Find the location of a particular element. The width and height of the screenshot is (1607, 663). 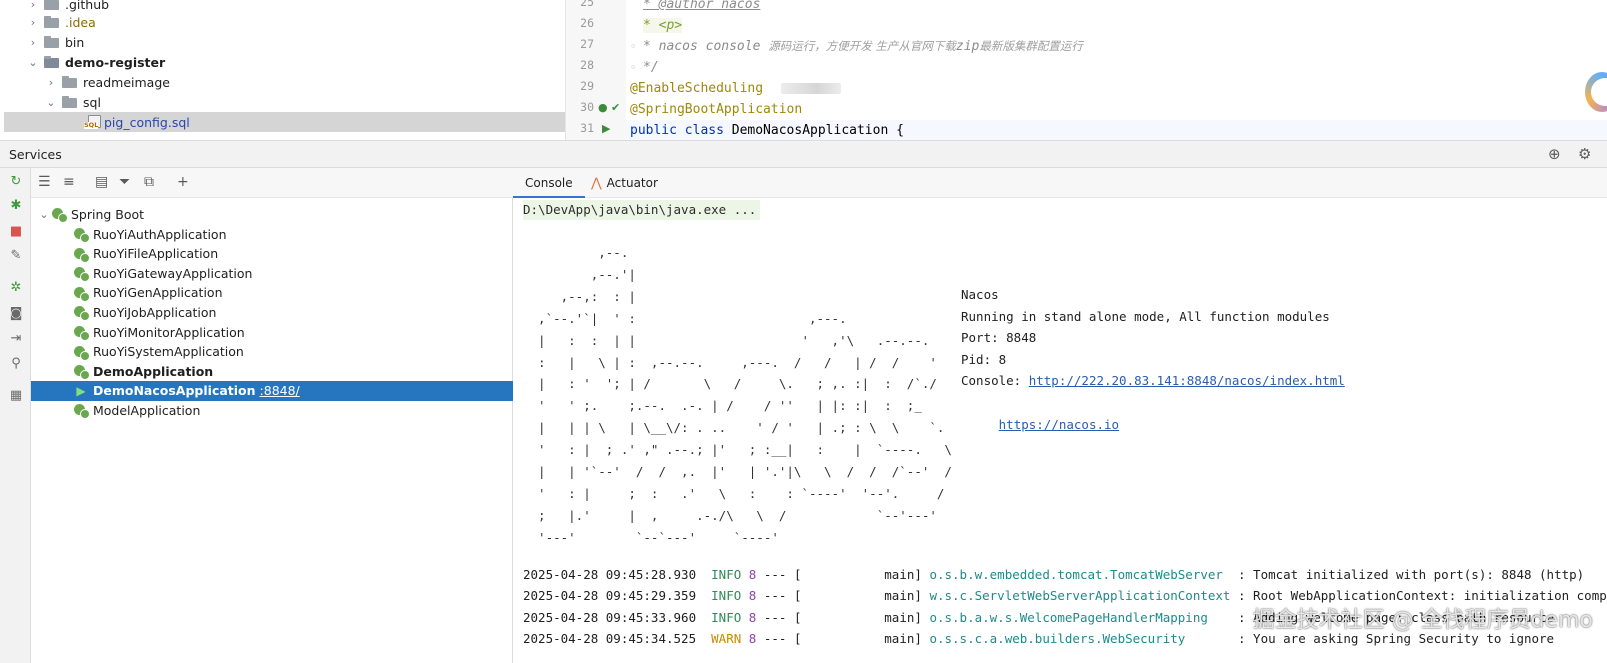

camera-icon: ◙ is located at coordinates (16, 314).